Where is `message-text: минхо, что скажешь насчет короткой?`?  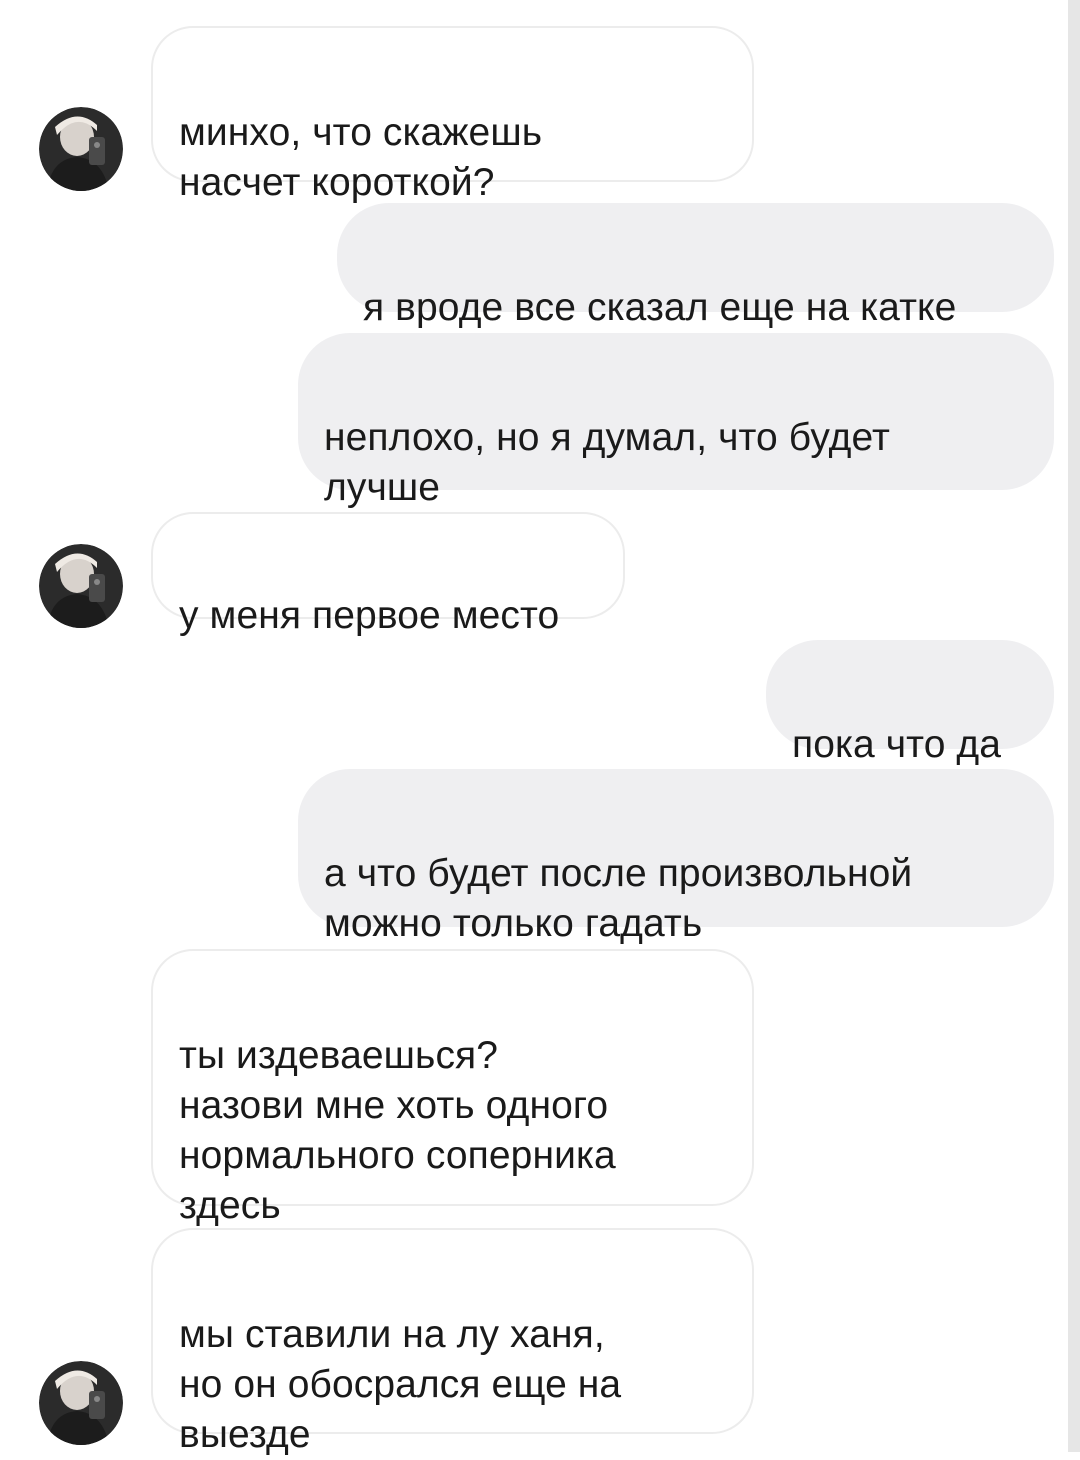
message-text: минхо, что скажешь насчет короткой? is located at coordinates (361, 157).